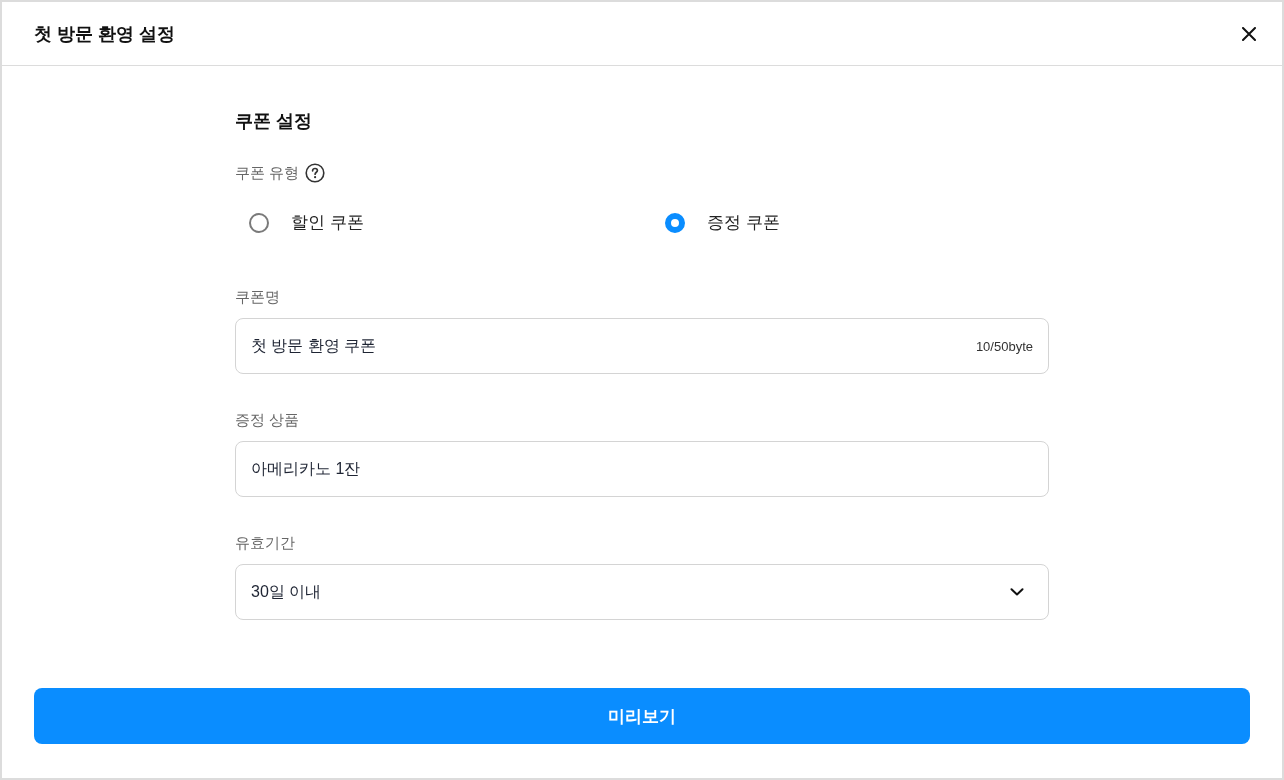 The width and height of the screenshot is (1284, 780). I want to click on radio-option: 증정 쿠폰, so click(722, 223).